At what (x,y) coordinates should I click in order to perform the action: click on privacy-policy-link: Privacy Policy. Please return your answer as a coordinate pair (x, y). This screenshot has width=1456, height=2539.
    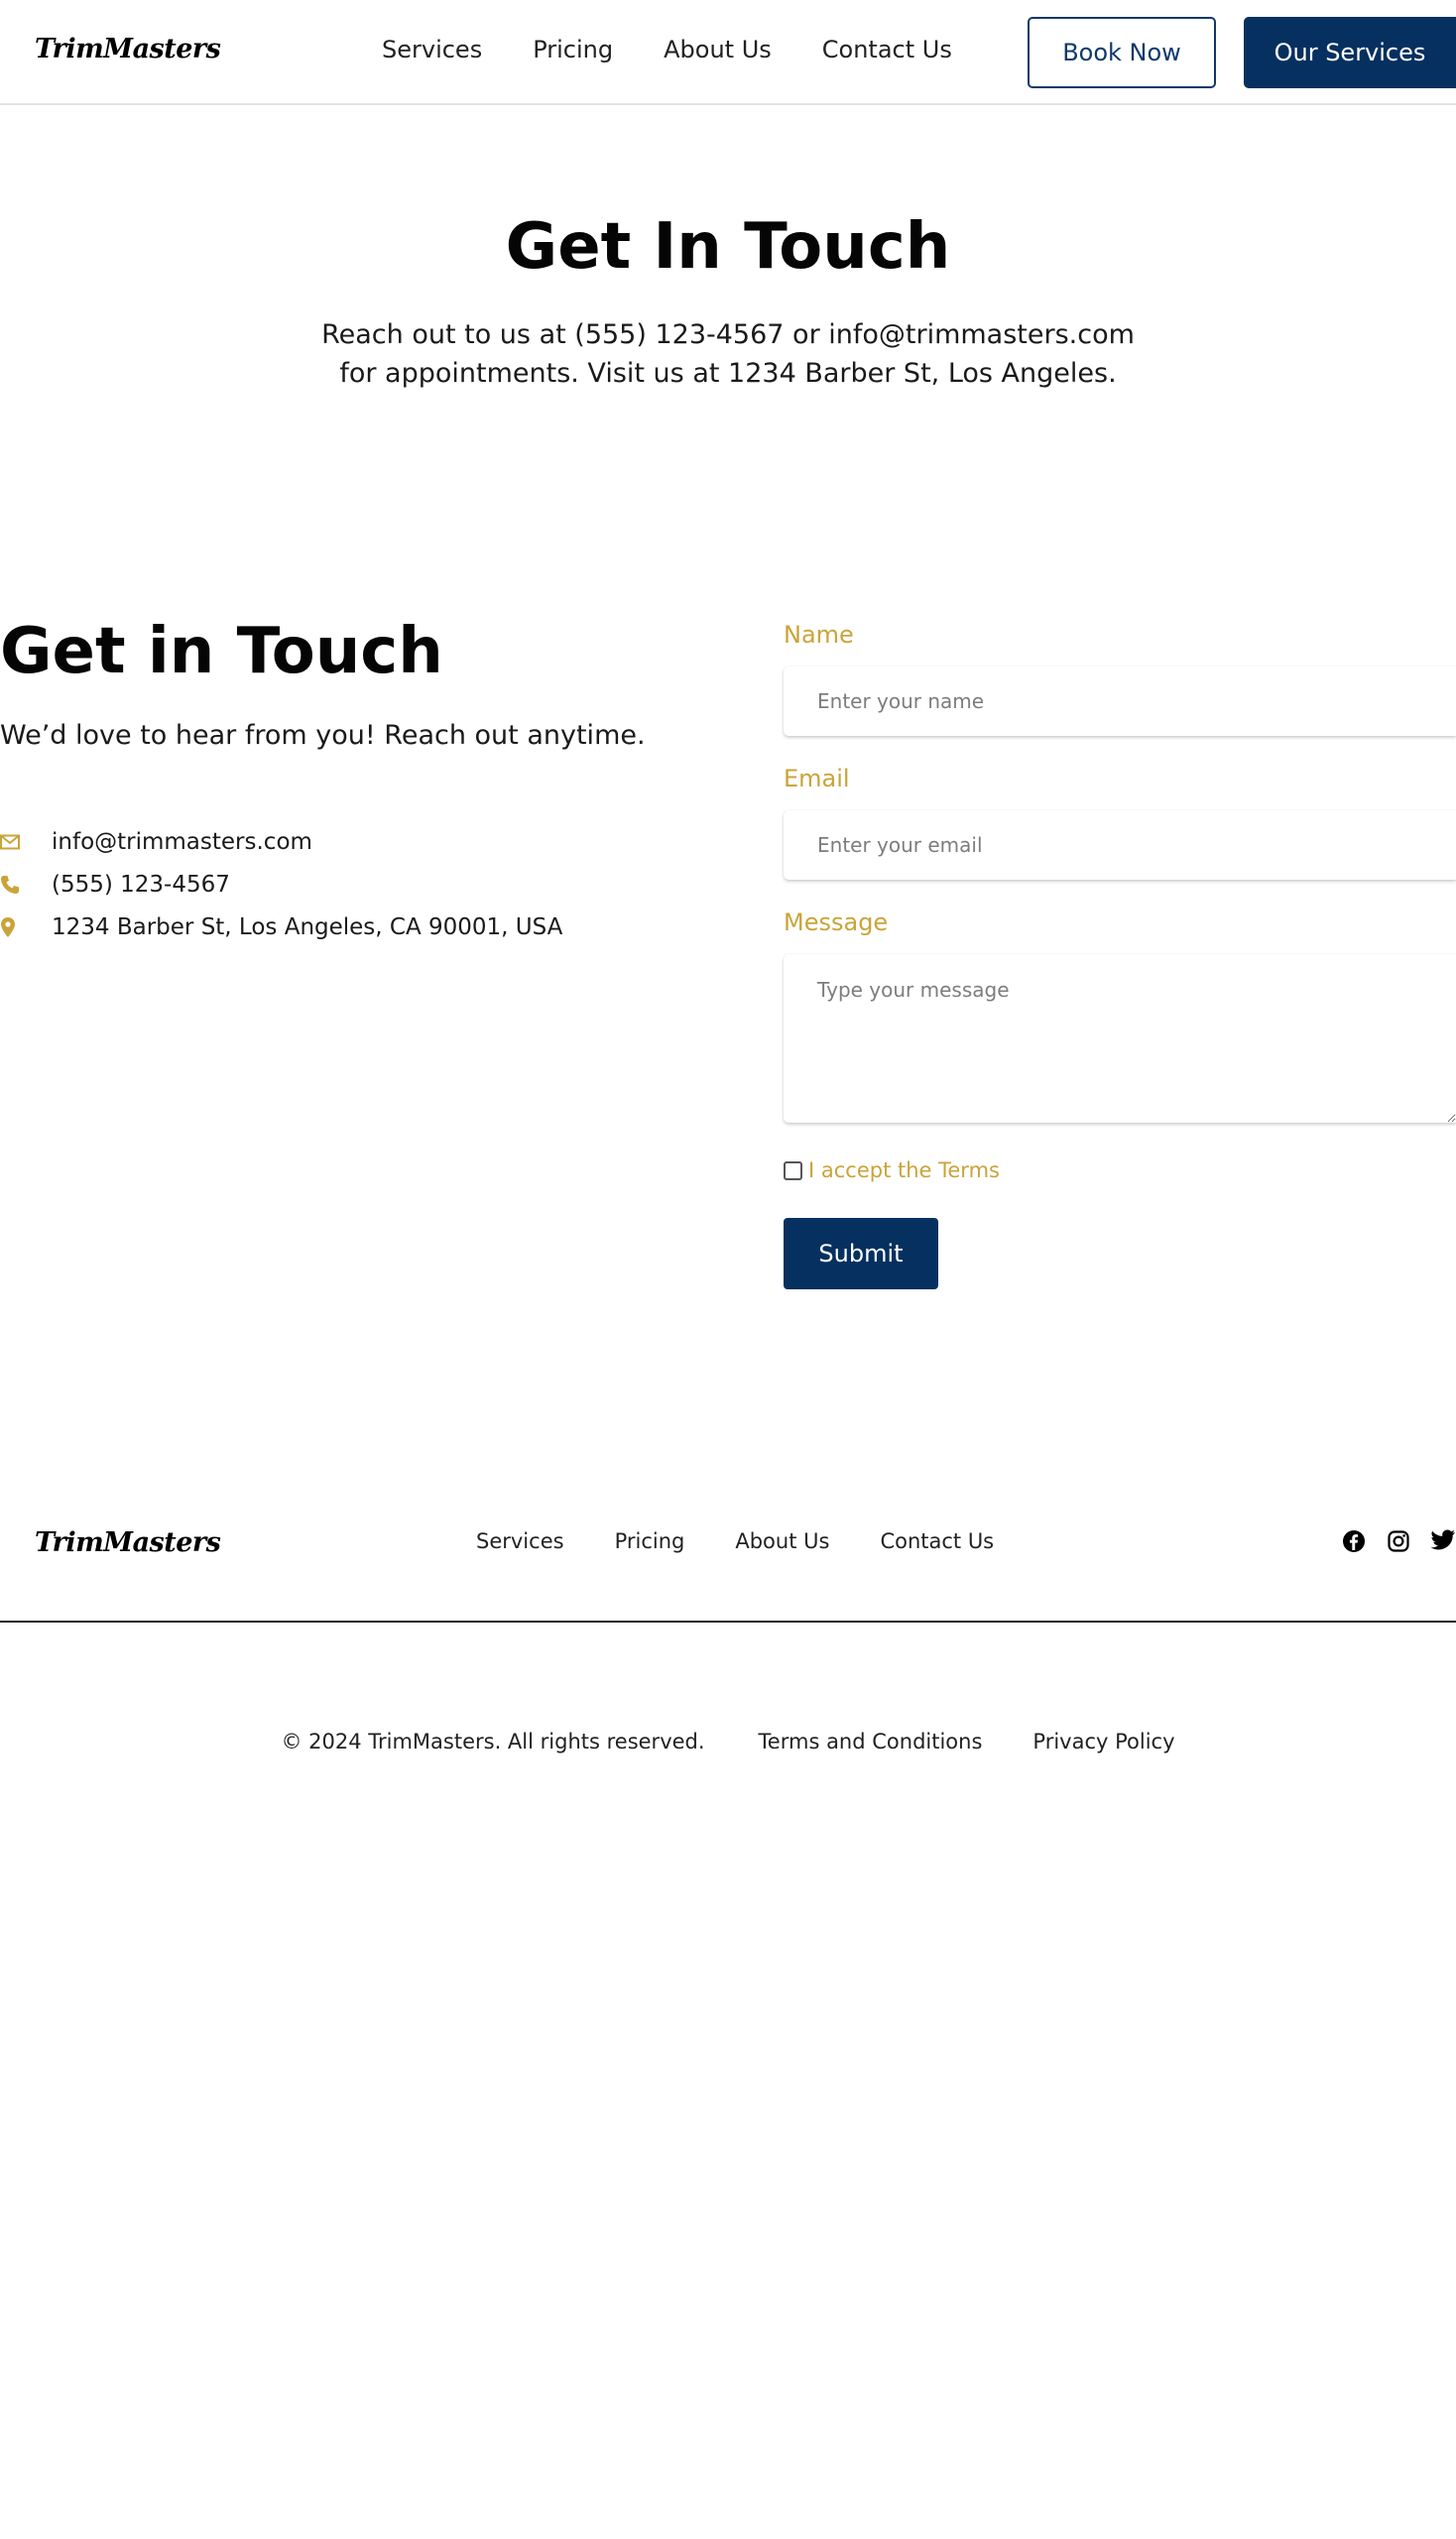
    Looking at the image, I should click on (1103, 1742).